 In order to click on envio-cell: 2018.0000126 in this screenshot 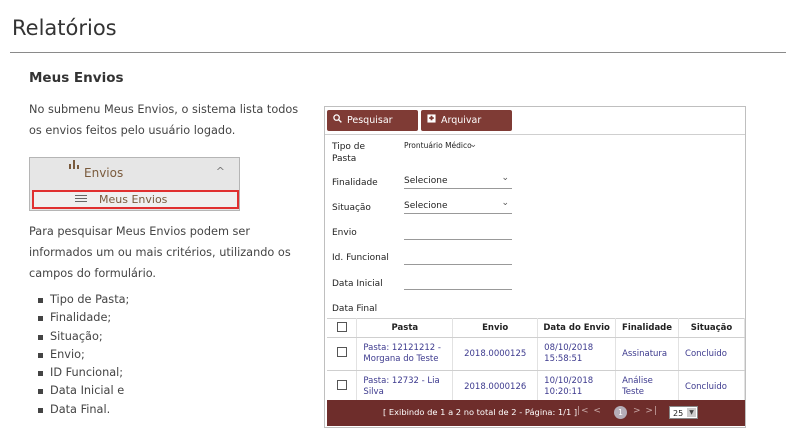, I will do `click(495, 387)`.